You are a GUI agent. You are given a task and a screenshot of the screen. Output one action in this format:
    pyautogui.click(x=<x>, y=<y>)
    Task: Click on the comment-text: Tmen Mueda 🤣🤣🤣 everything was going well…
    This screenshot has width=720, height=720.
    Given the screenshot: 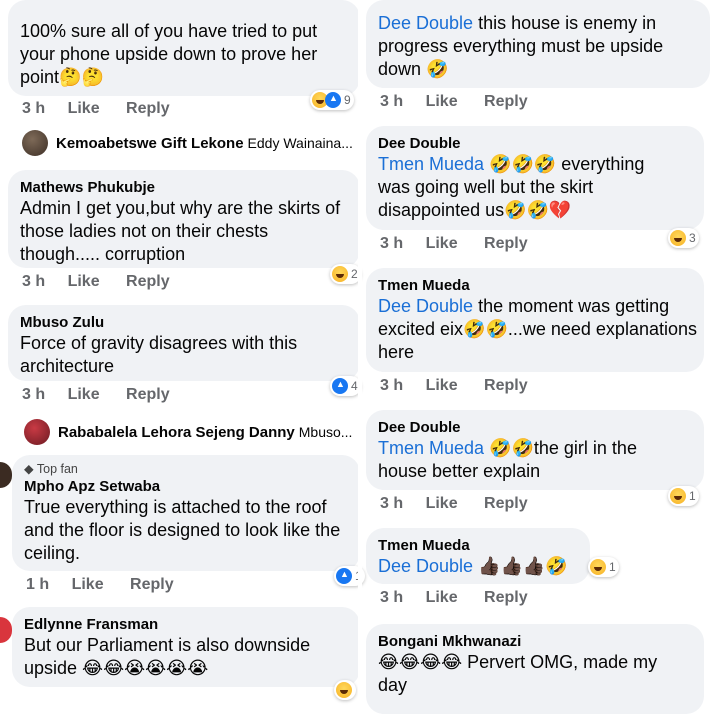 What is the action you would take?
    pyautogui.click(x=511, y=187)
    